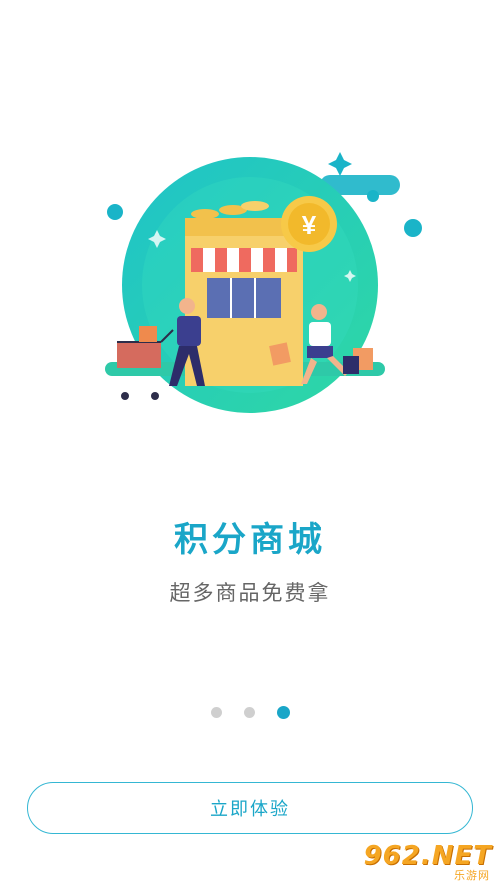 The image size is (500, 889). Describe the element at coordinates (283, 712) in the screenshot. I see `page-dot-3-active` at that location.